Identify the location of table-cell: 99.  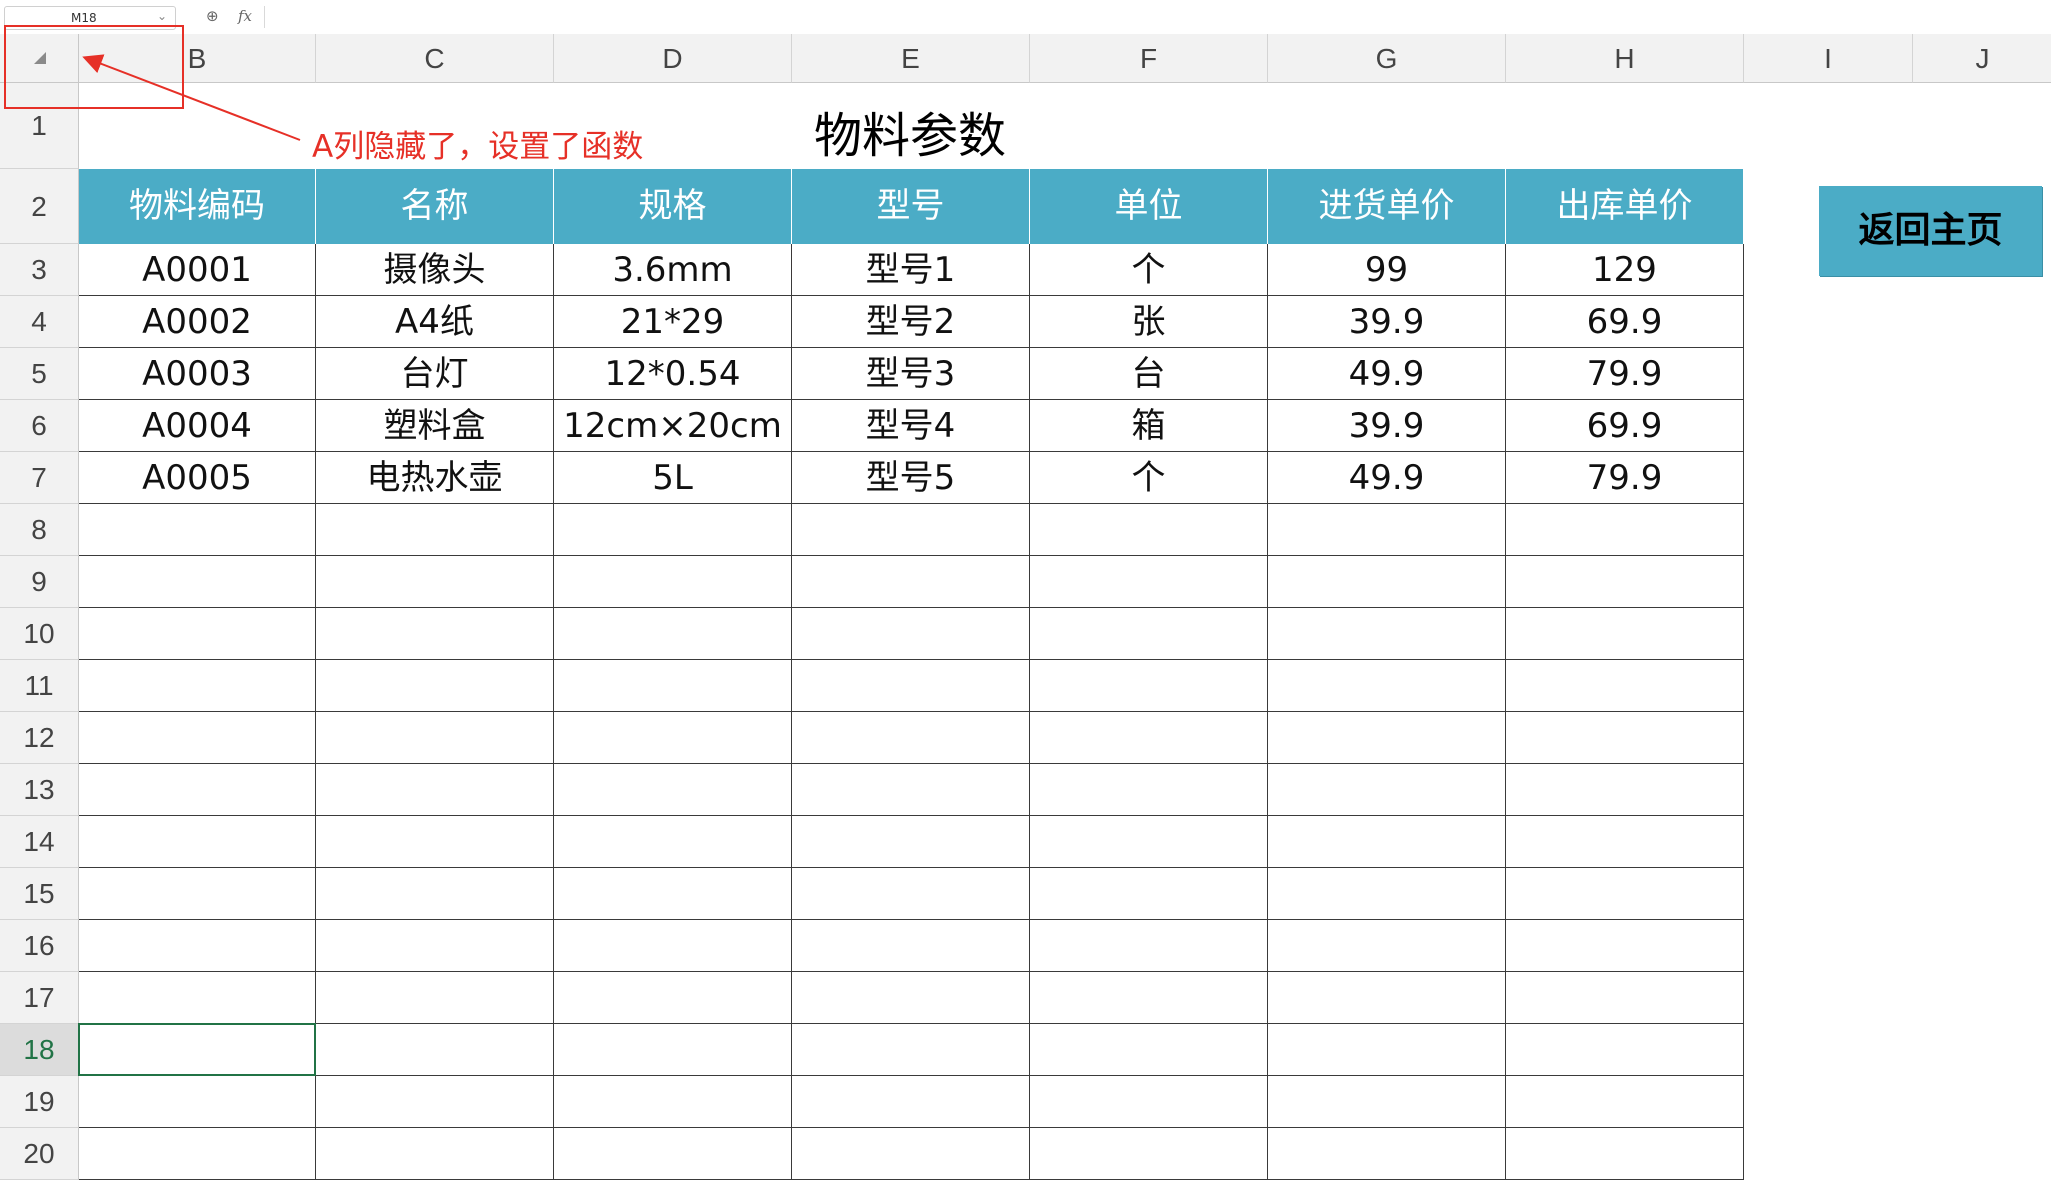
(1387, 270).